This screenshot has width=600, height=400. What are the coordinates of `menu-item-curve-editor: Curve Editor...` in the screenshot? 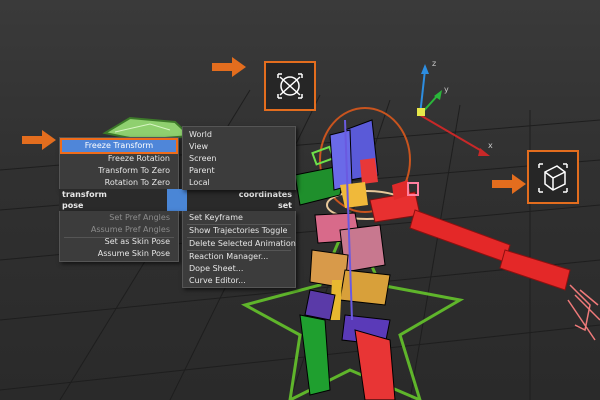 It's located at (217, 281).